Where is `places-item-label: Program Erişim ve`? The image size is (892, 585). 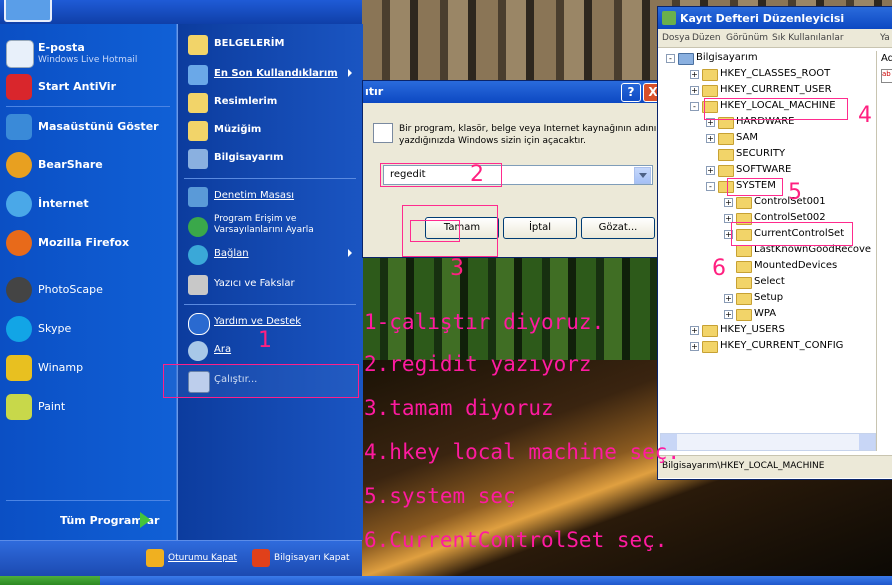
places-item-label: Program Erişim ve is located at coordinates (255, 219).